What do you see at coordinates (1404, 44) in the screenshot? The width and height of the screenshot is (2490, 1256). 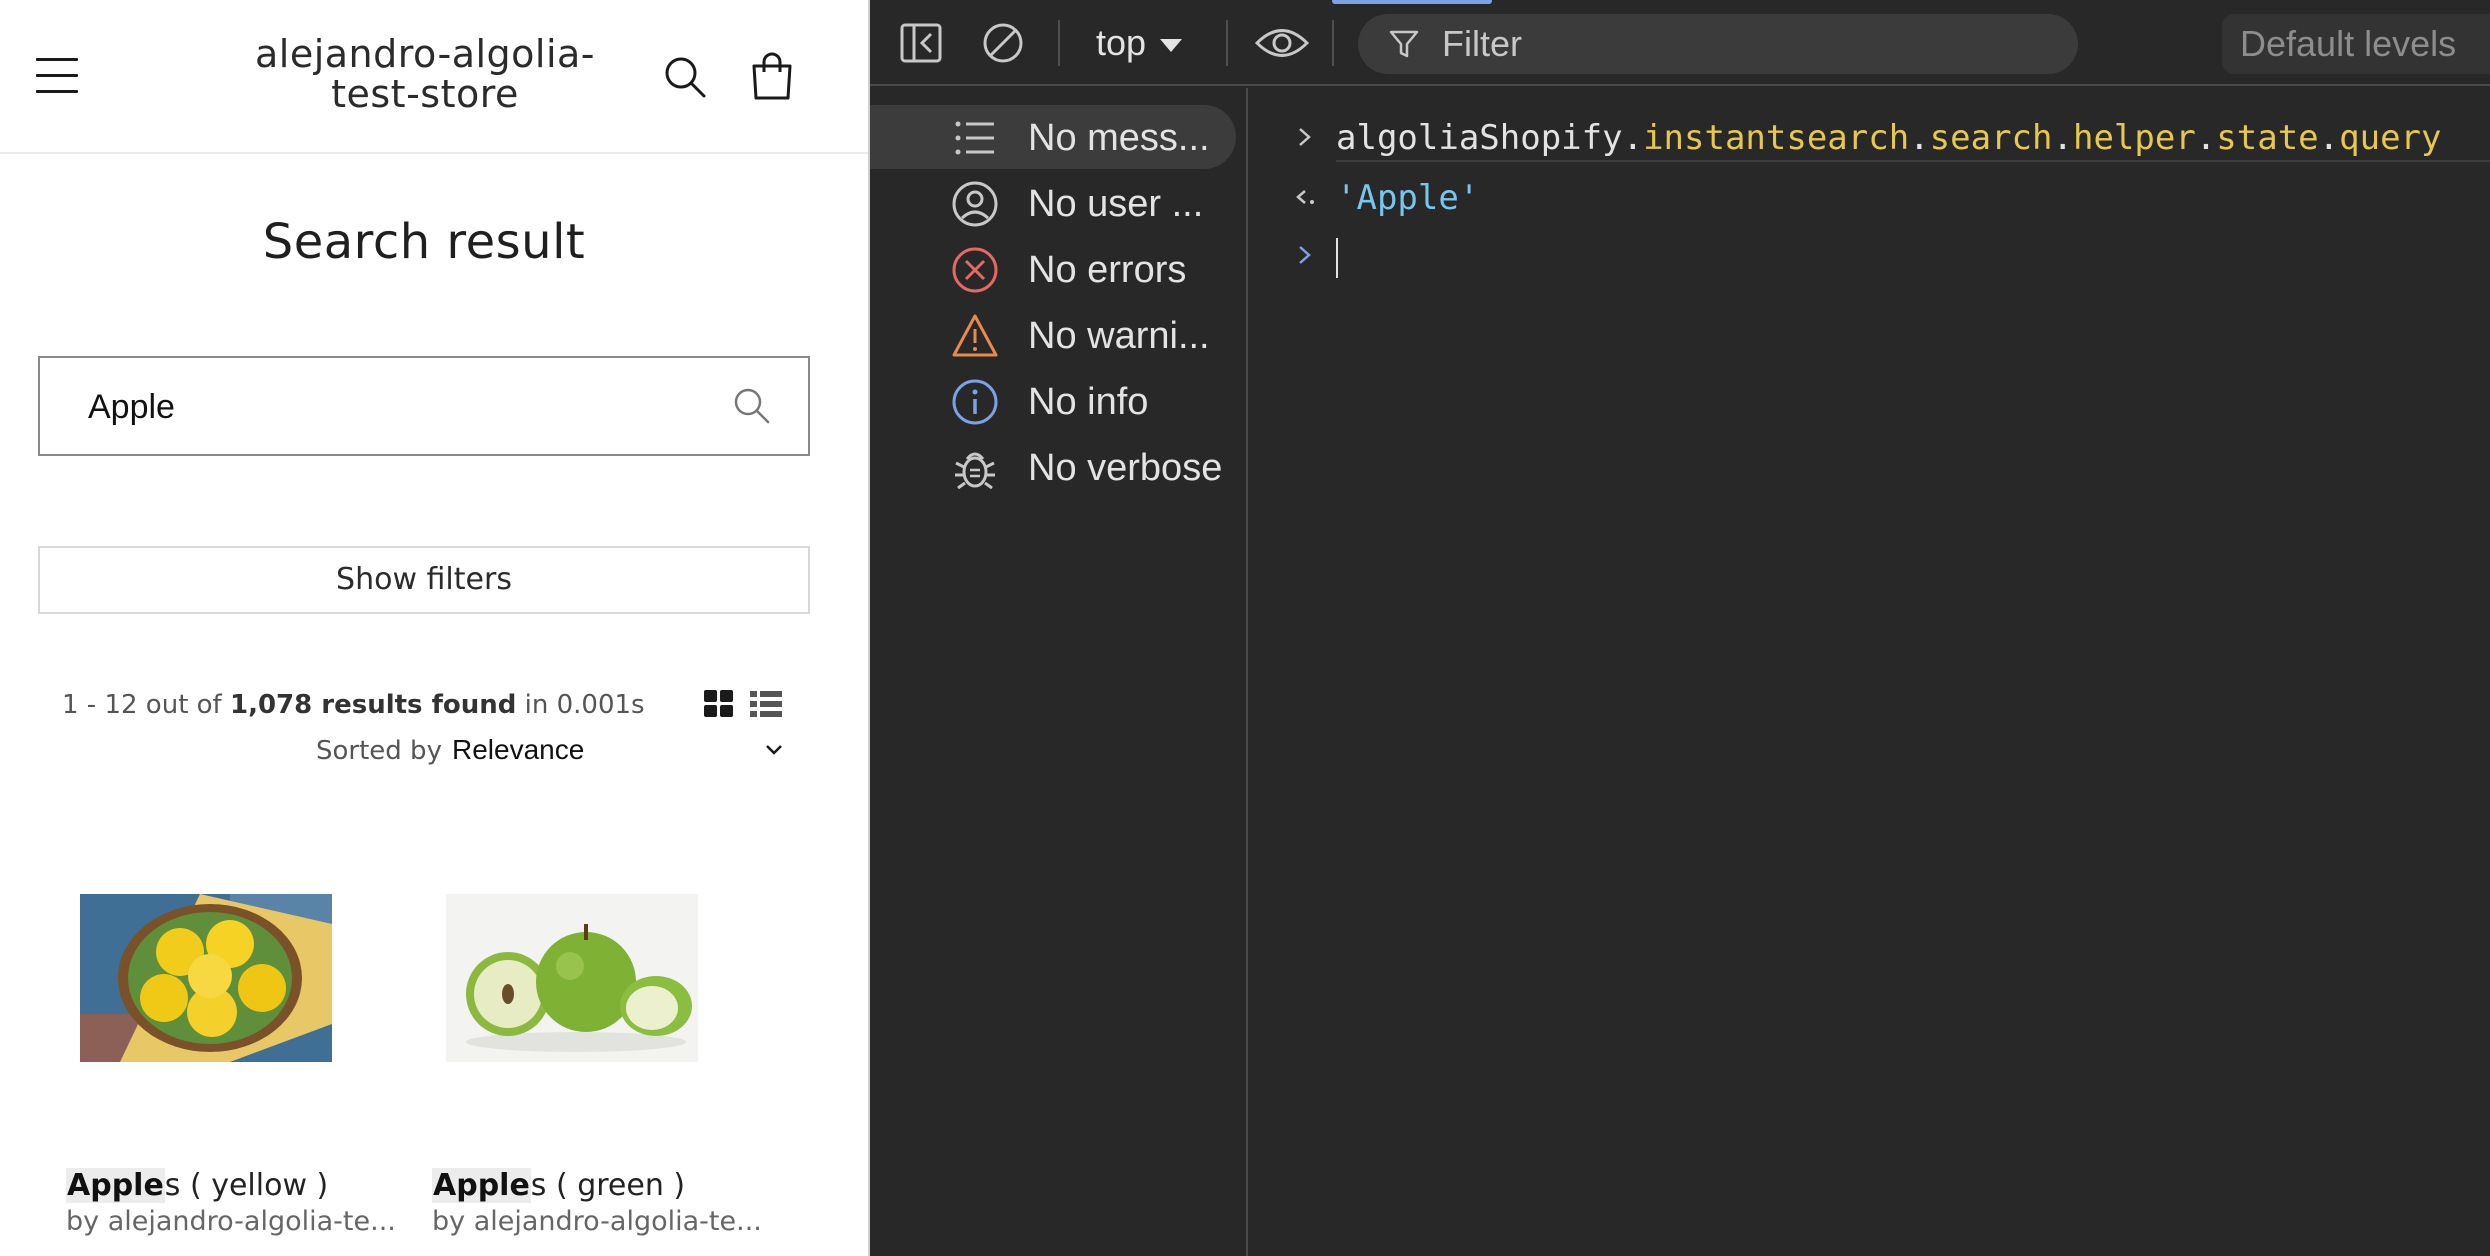 I see `filter-icon` at bounding box center [1404, 44].